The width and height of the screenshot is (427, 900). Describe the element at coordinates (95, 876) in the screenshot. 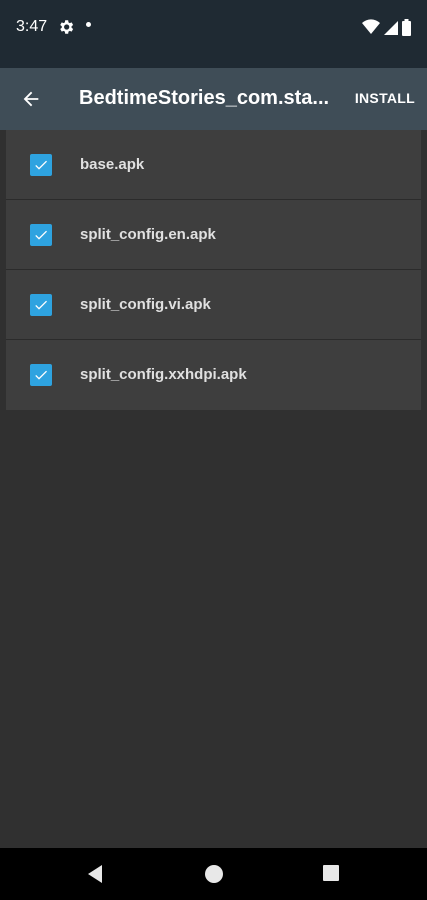

I see `nav-back-icon` at that location.